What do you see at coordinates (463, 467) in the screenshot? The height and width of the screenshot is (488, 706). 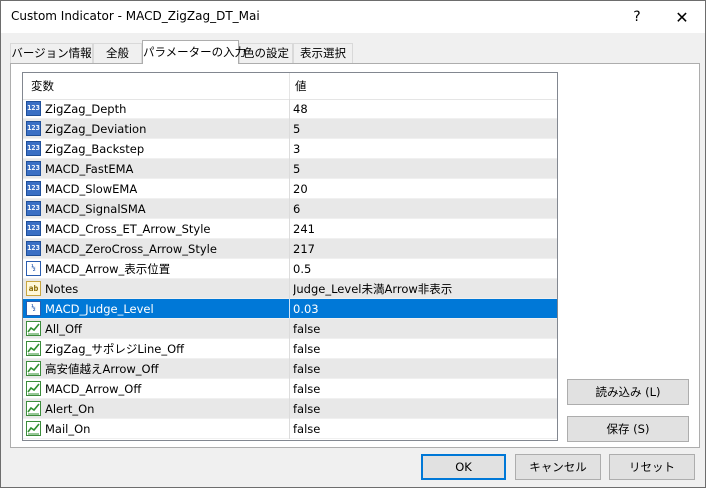 I see `ok-button: OK` at bounding box center [463, 467].